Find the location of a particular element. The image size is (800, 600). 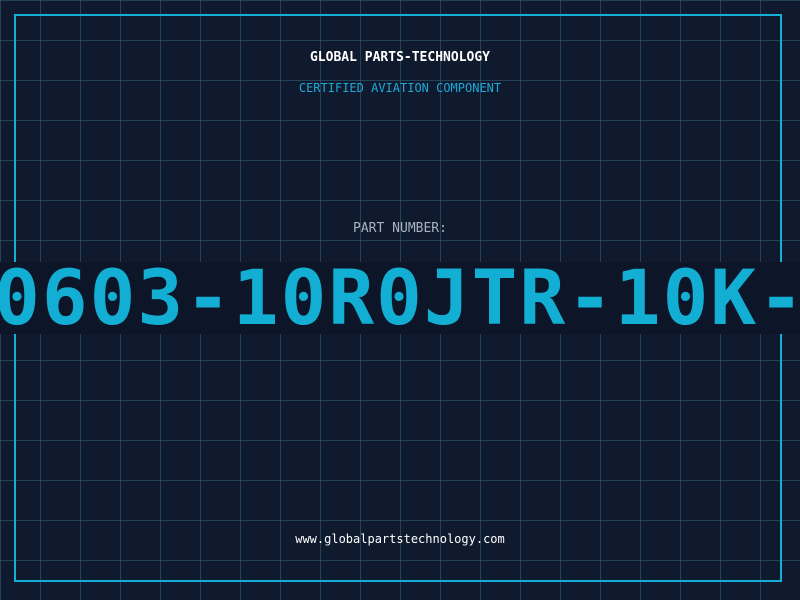

company-name: GLOBAL PARTS-TECHNOLOGY is located at coordinates (399, 57).